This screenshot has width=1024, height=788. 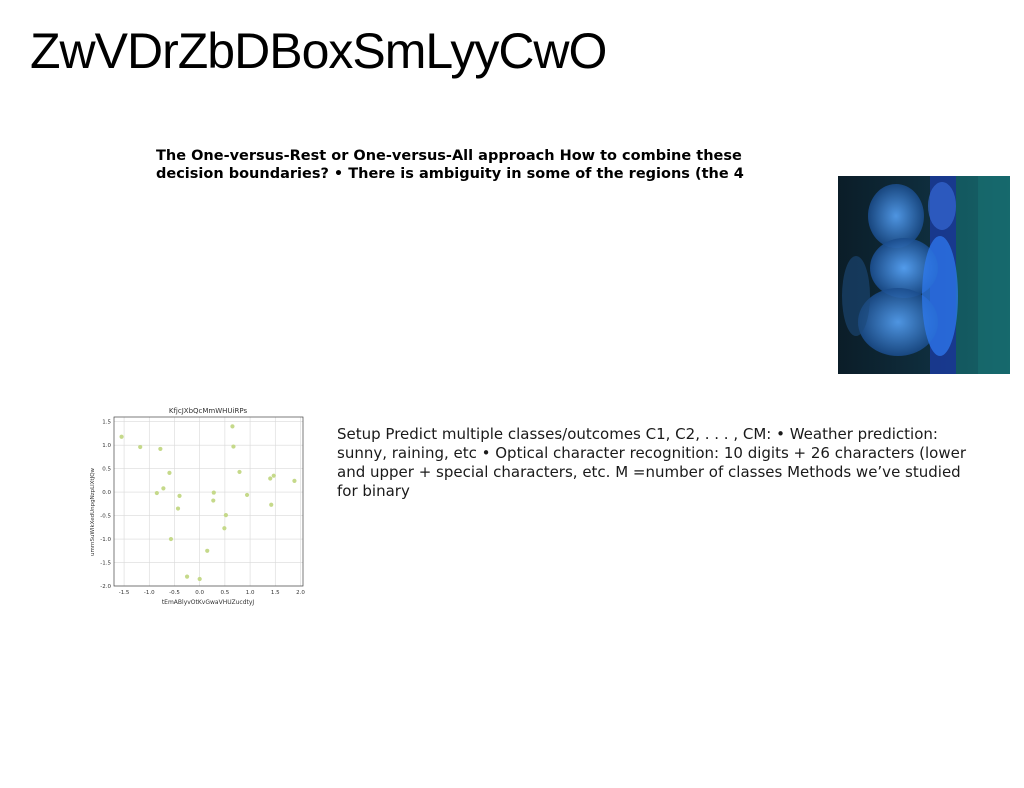 What do you see at coordinates (105, 517) in the screenshot?
I see `chart-y-tick-label: -0.5` at bounding box center [105, 517].